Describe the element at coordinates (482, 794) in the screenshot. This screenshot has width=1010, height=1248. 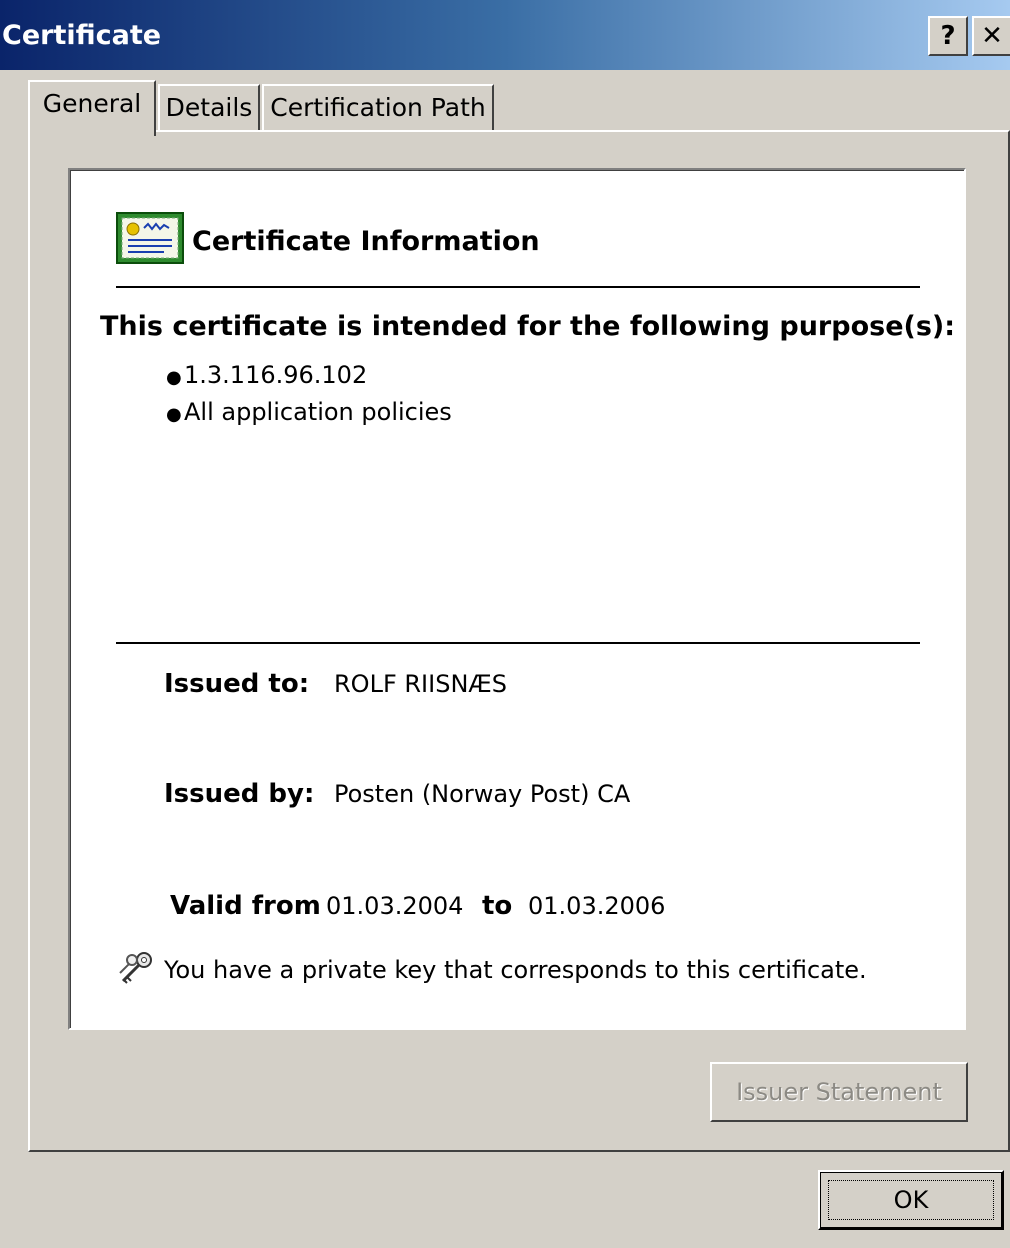
I see `issued-by-value: Posten (Norway Post) CA` at that location.